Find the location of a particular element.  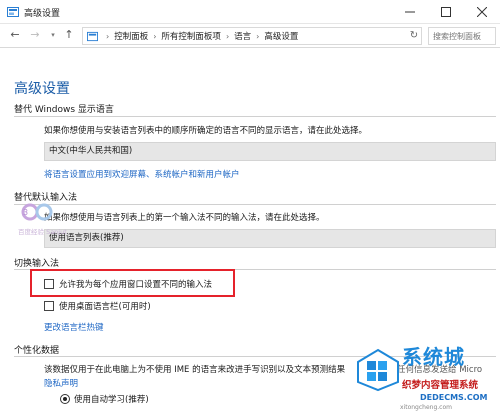

dedecms-watermark-url: DEDECMS.COM is located at coordinates (454, 397).